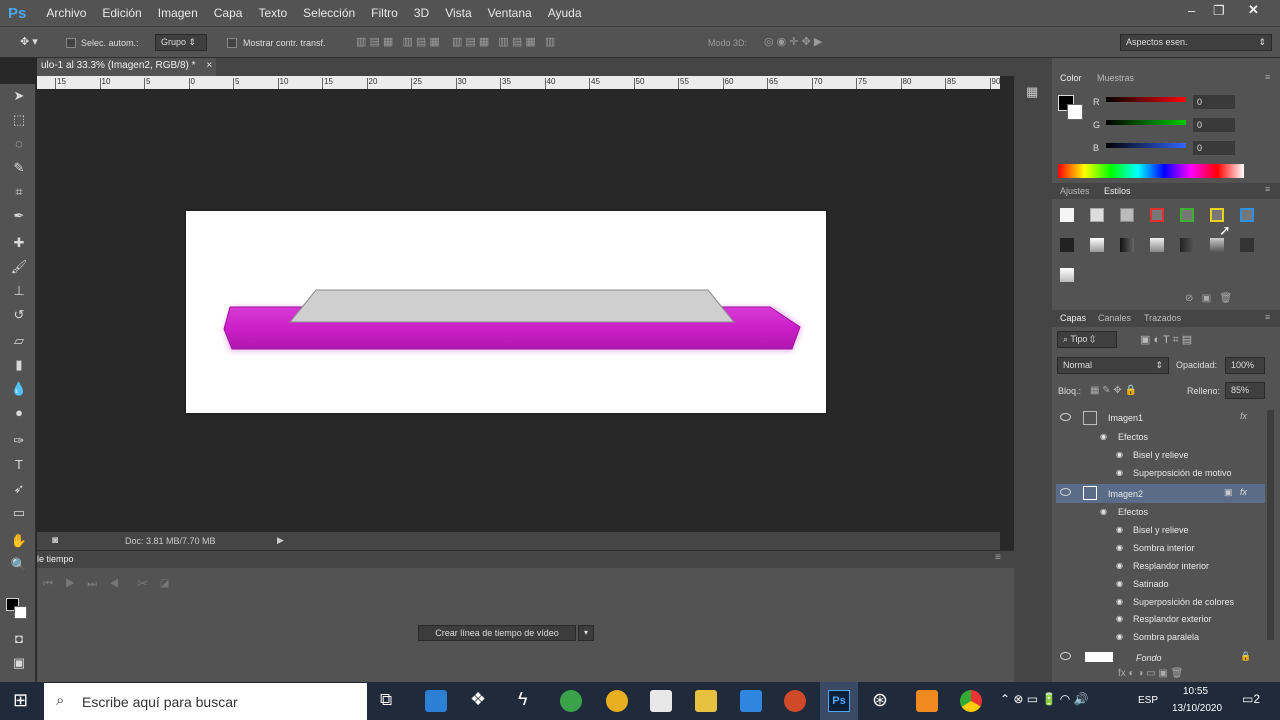 This screenshot has width=1280, height=720. I want to click on align-icons: ▥ ▤ ▦ ▥ ▤ ▦ ▥ ▤ ▦ ▥ ▤ ▦ ▥, so click(455, 41).